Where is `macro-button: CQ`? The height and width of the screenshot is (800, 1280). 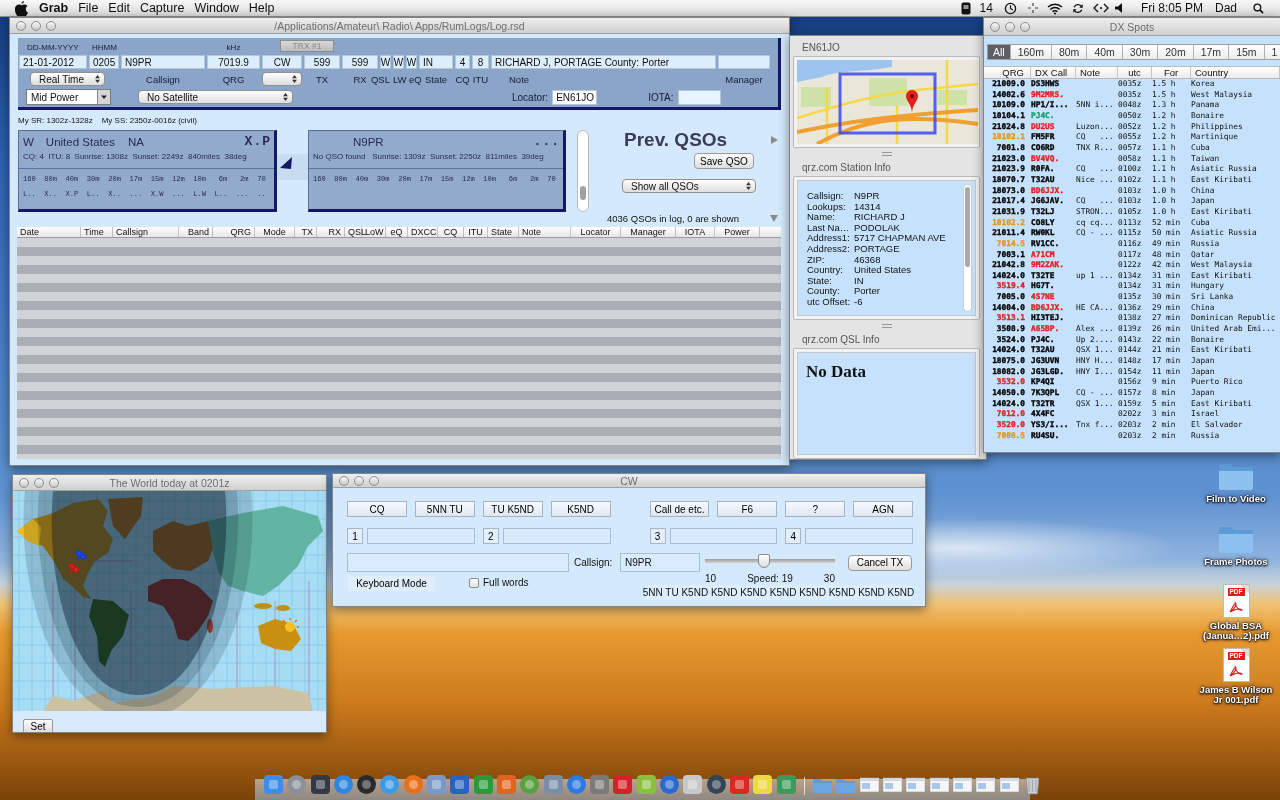
macro-button: CQ is located at coordinates (377, 509).